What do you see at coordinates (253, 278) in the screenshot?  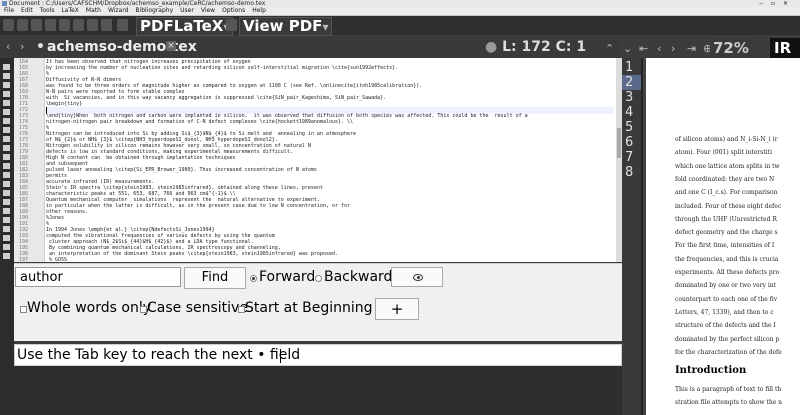 I see `forward-radio` at bounding box center [253, 278].